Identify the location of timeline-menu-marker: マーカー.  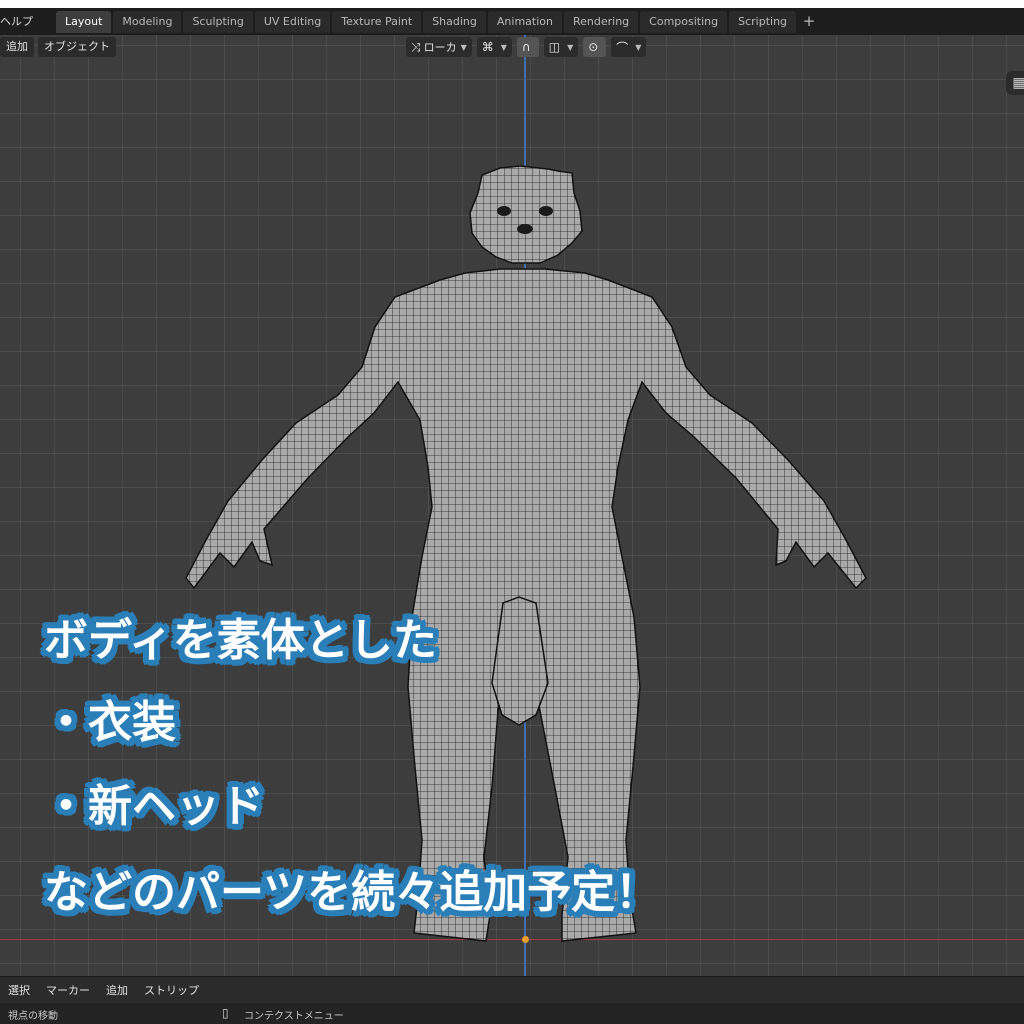
(68, 990).